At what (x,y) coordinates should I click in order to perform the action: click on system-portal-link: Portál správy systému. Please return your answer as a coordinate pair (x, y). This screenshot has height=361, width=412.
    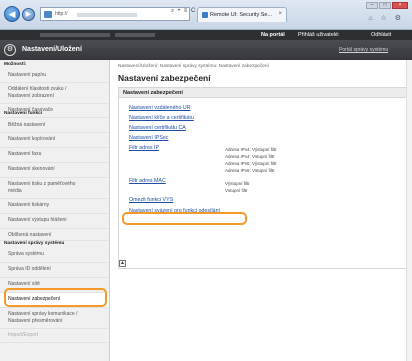
    Looking at the image, I should click on (363, 50).